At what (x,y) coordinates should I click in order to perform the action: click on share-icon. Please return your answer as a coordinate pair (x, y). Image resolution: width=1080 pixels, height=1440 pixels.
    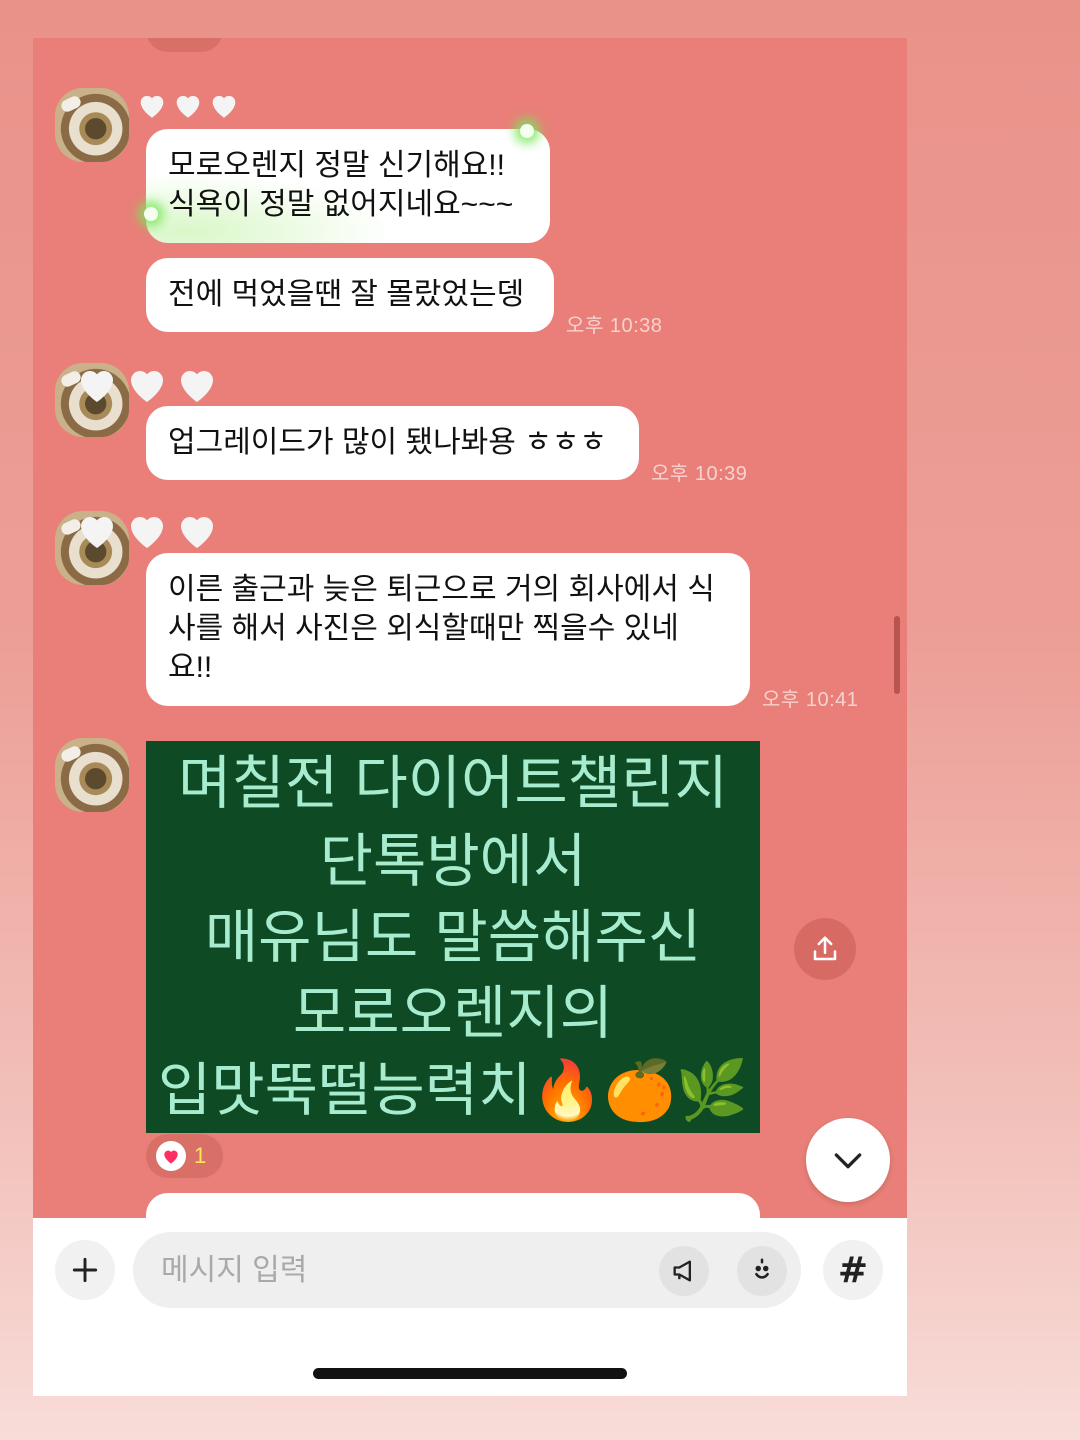
    Looking at the image, I should click on (825, 948).